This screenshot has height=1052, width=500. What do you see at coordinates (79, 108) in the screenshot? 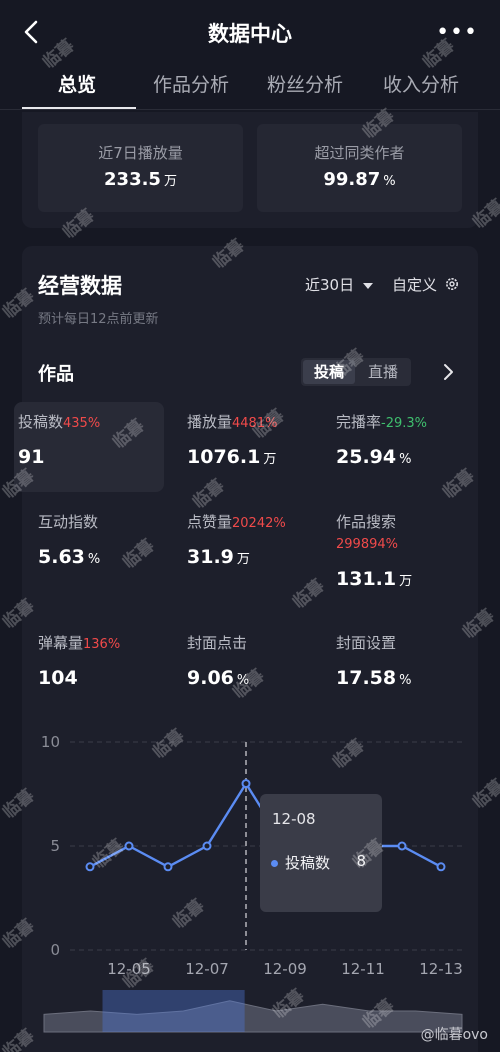
I see `active-tab-indicator` at bounding box center [79, 108].